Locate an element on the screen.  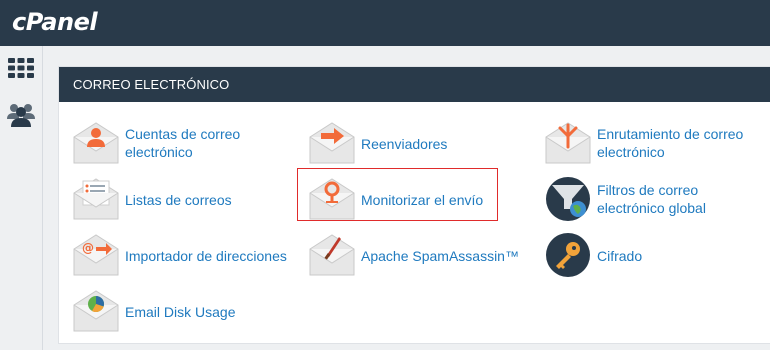
panel-header: CORREO ELECTRÓNICO is located at coordinates (414, 84).